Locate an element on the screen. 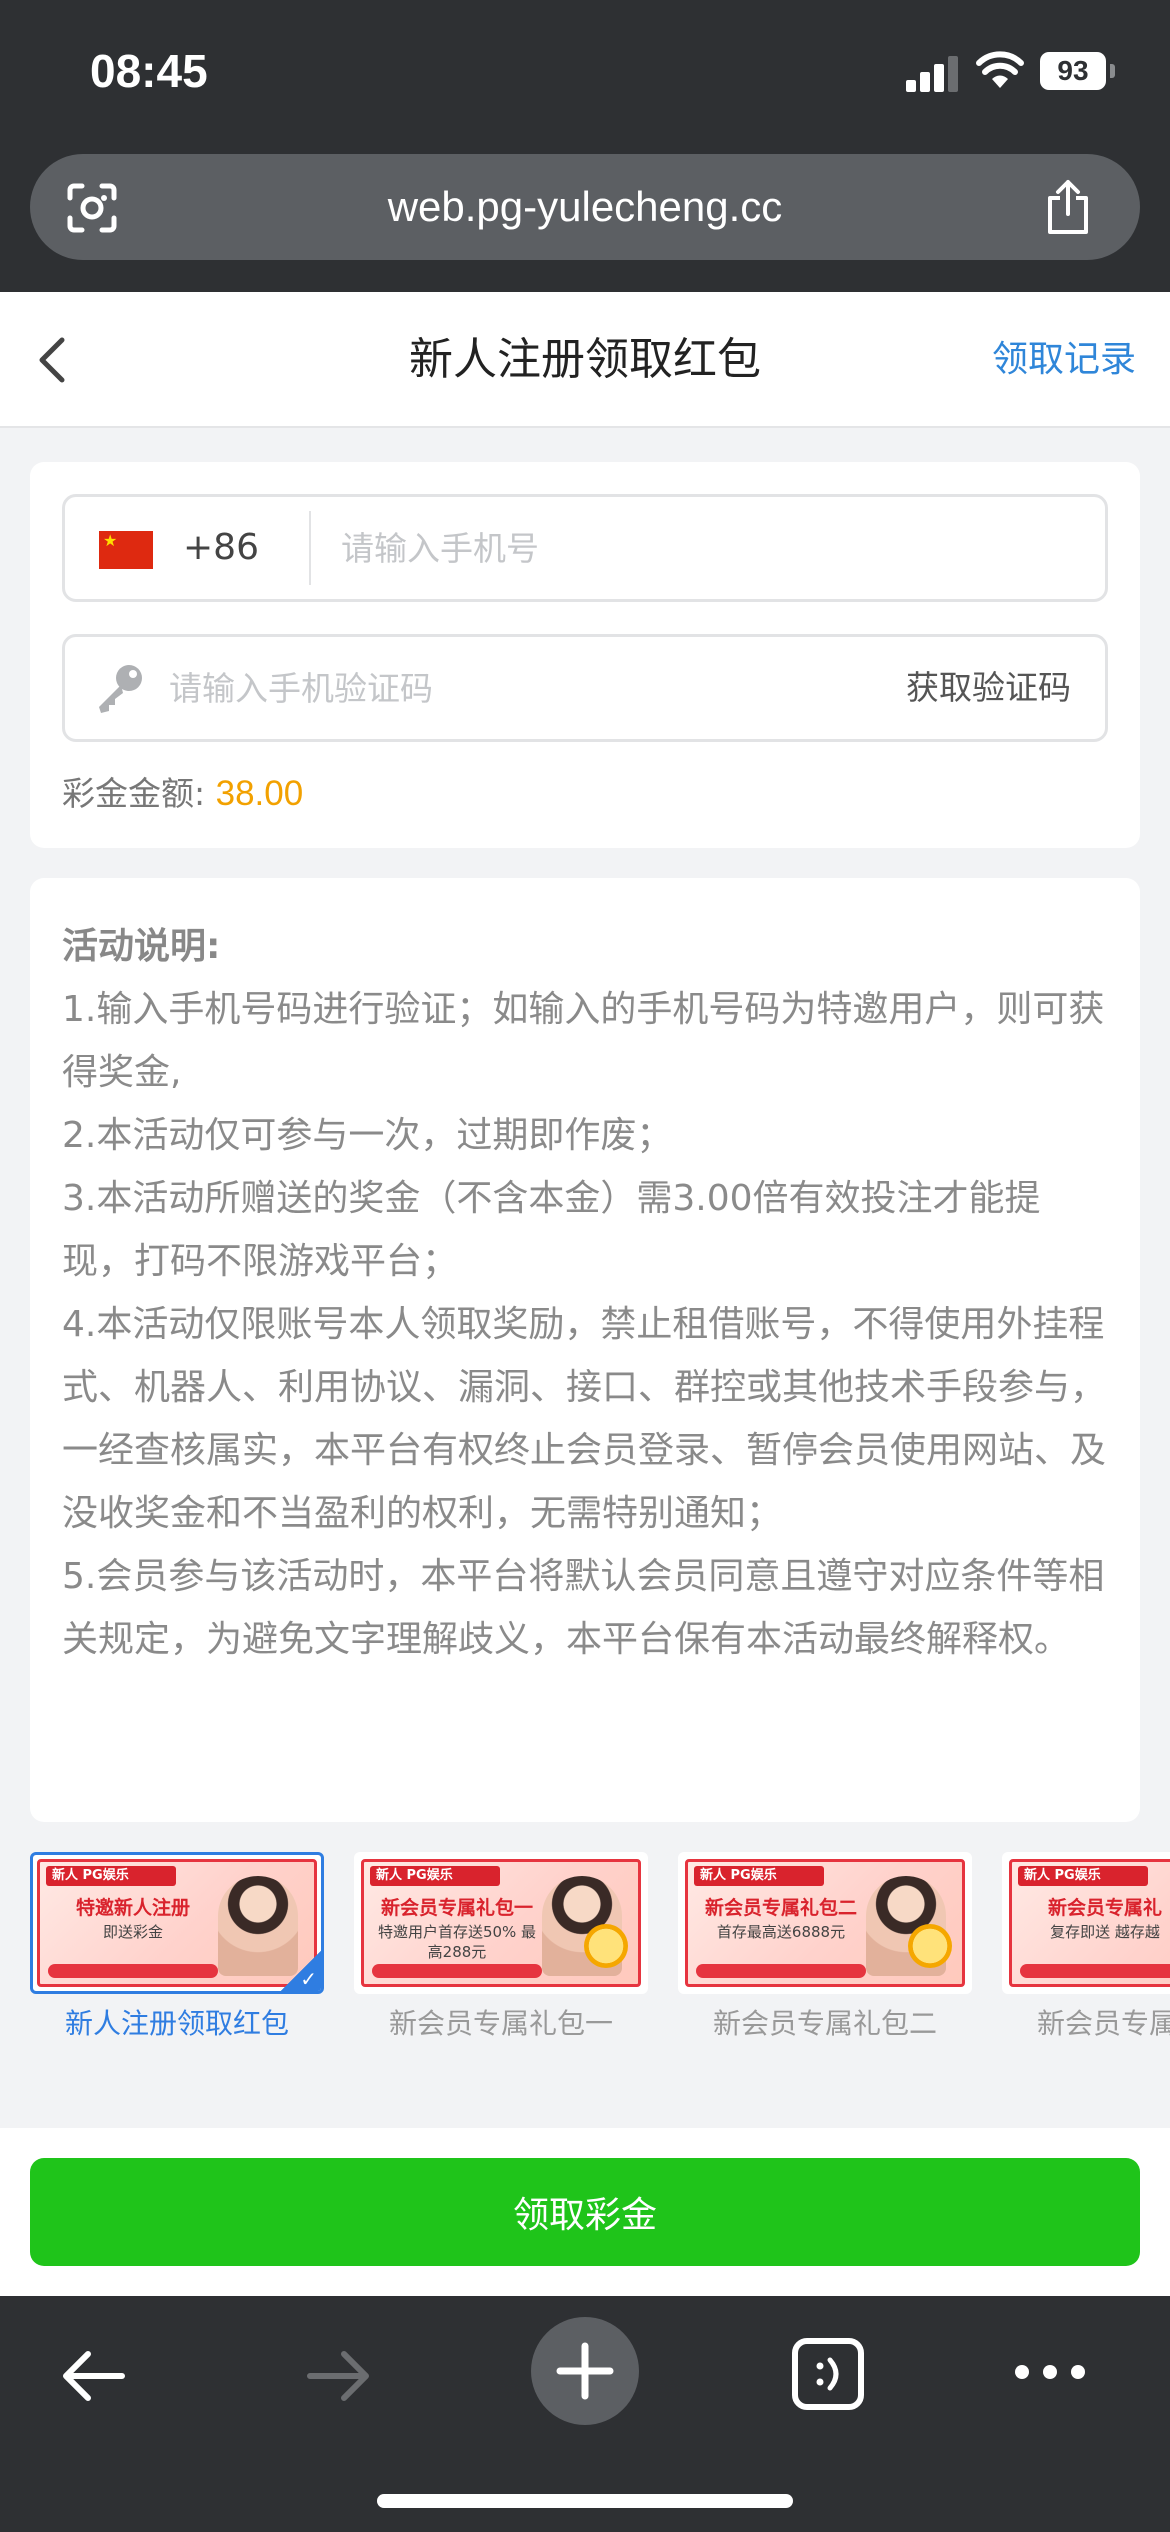 This screenshot has width=1170, height=2532. get-code-button: 获取验证码 is located at coordinates (988, 688).